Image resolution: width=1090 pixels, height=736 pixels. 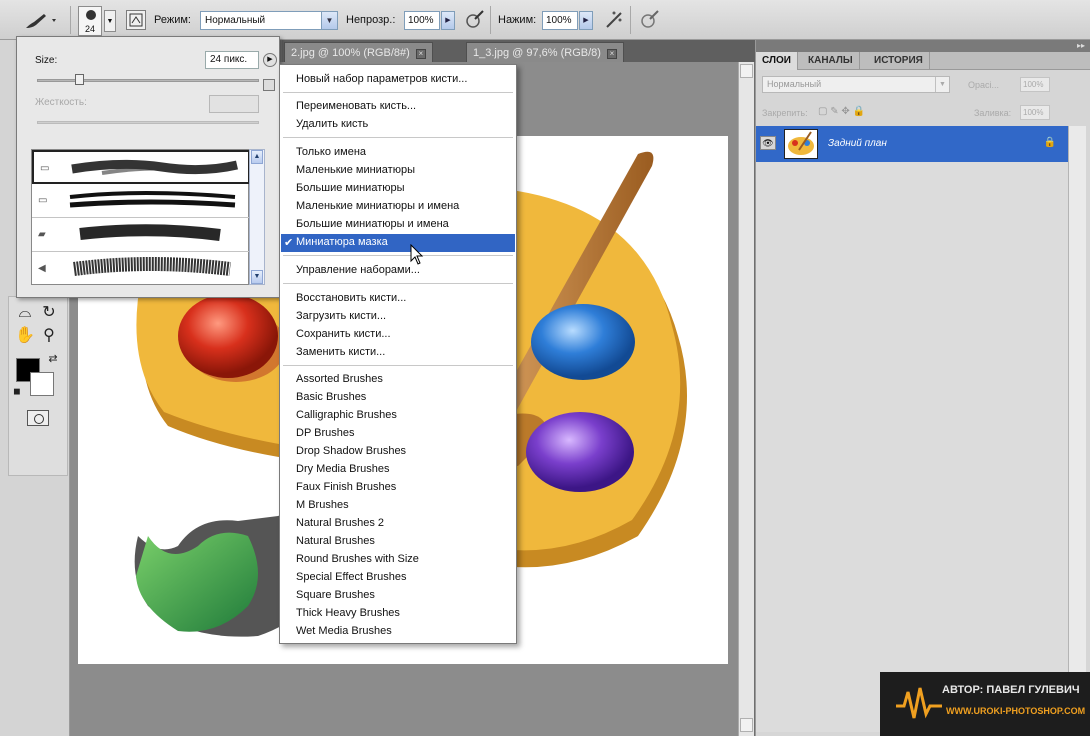 I want to click on menu-item-brush-set: Assorted Brushes, so click(x=339, y=379).